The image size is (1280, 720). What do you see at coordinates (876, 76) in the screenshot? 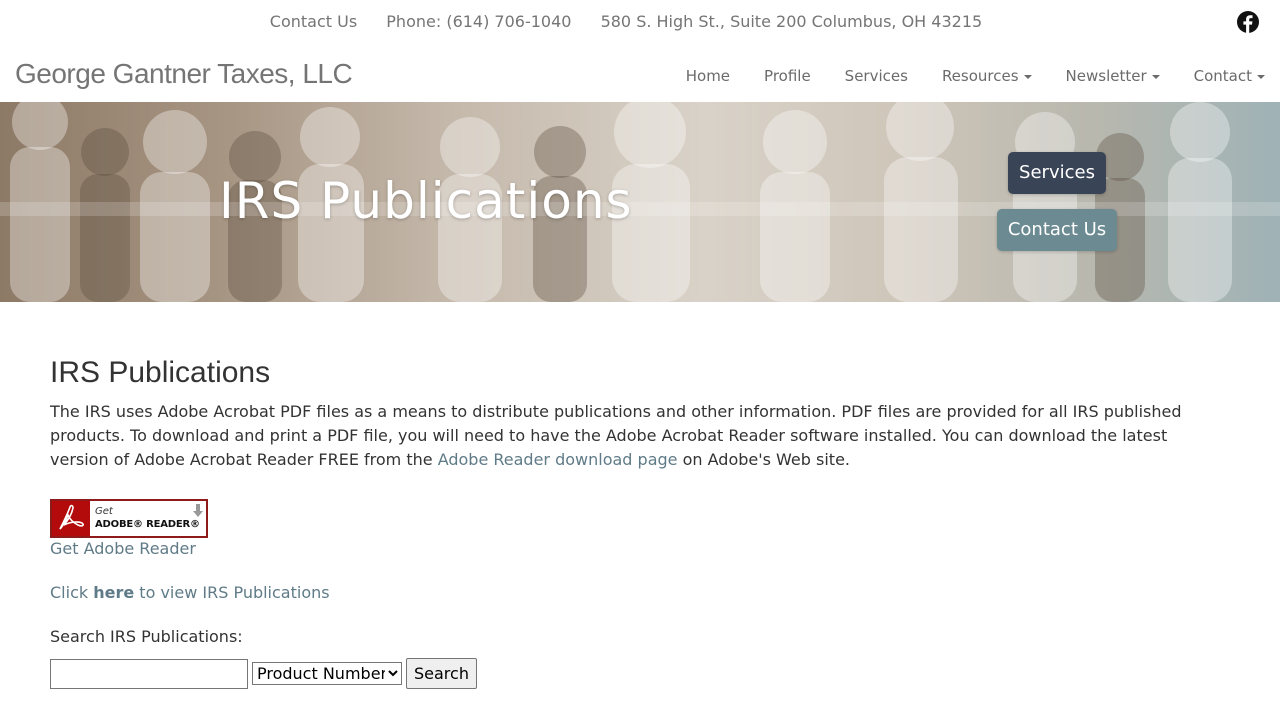
I see `nav-item-services: Services` at bounding box center [876, 76].